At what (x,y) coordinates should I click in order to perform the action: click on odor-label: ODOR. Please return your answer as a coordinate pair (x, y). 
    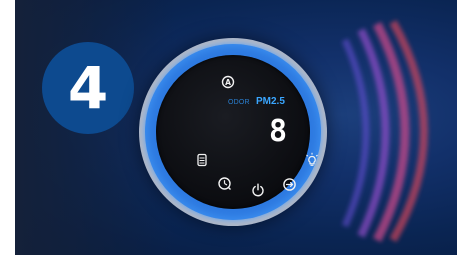
    Looking at the image, I should click on (239, 102).